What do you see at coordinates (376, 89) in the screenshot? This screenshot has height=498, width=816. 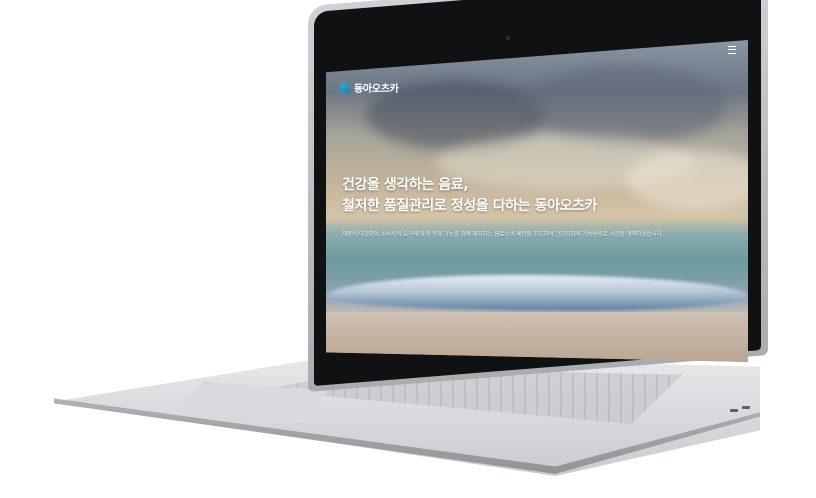 I see `brand-name: 동아오츠카` at bounding box center [376, 89].